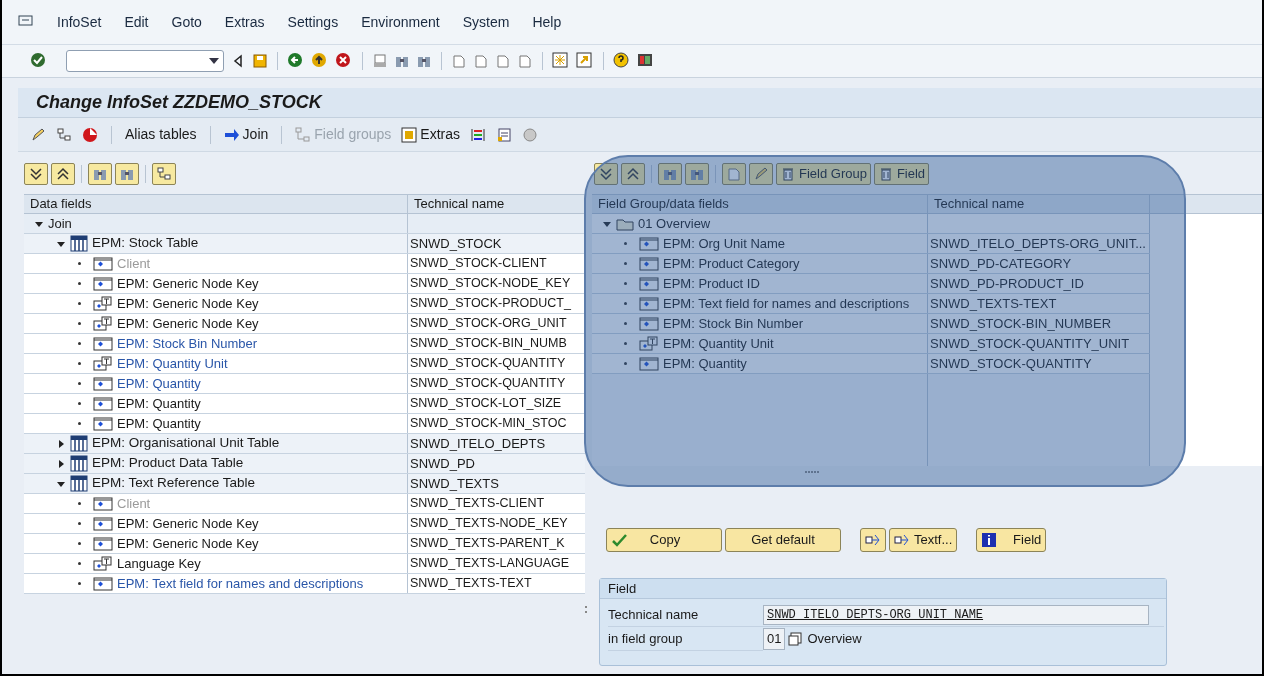 This screenshot has width=1264, height=676. I want to click on tree-node-label: EPM: Organisational Unit Table, so click(186, 443).